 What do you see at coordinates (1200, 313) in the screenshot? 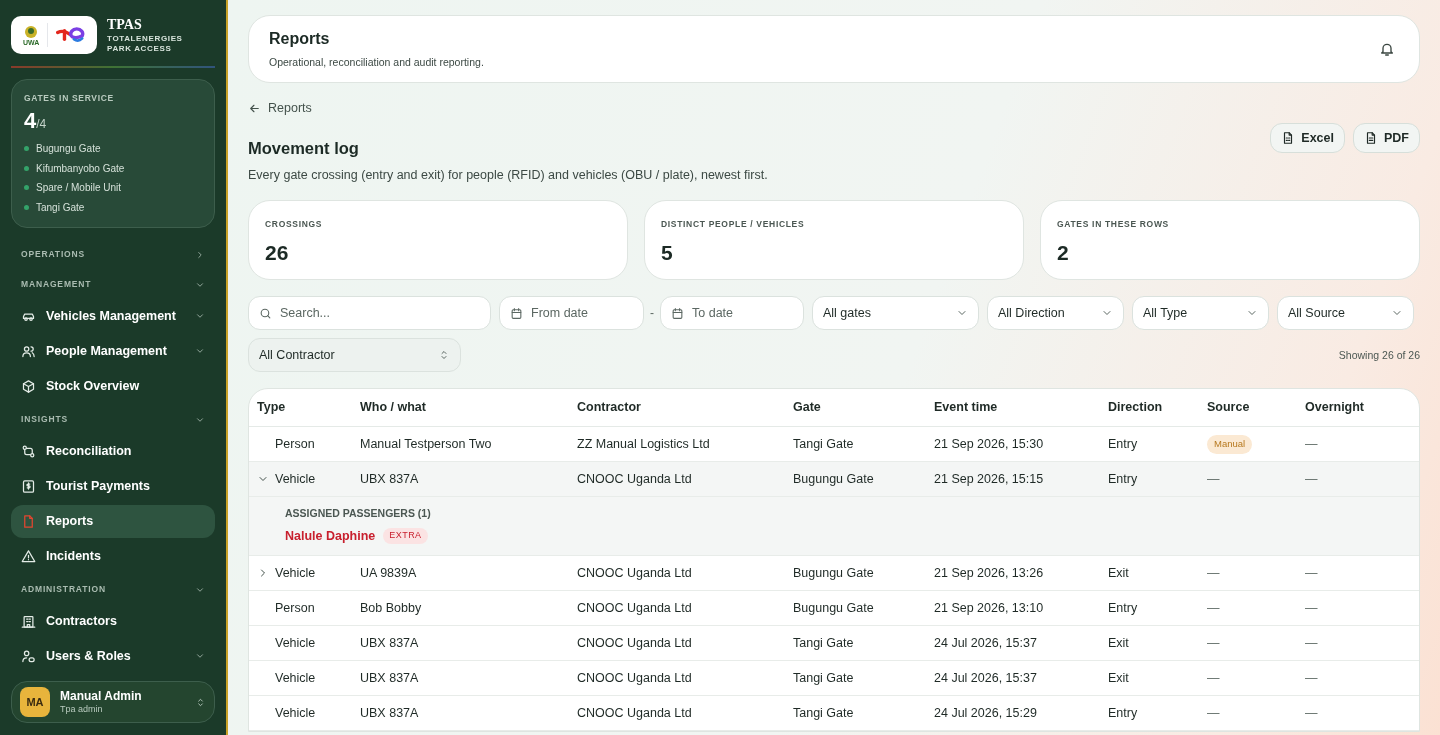
I see `filter-dropdown: All Type` at bounding box center [1200, 313].